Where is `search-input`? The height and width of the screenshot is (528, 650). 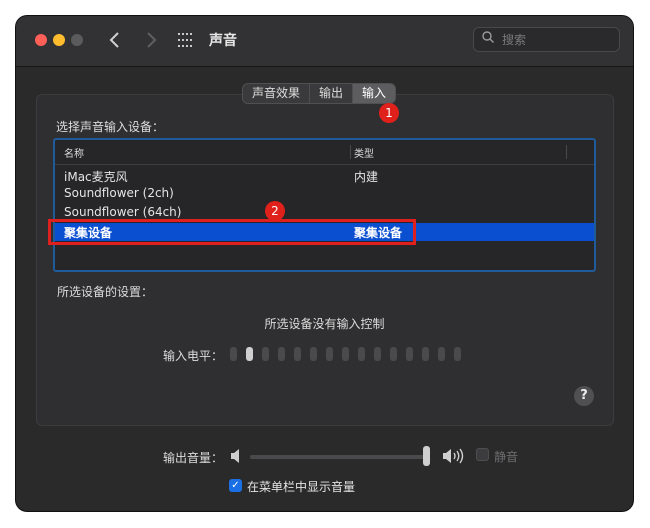 search-input is located at coordinates (557, 39).